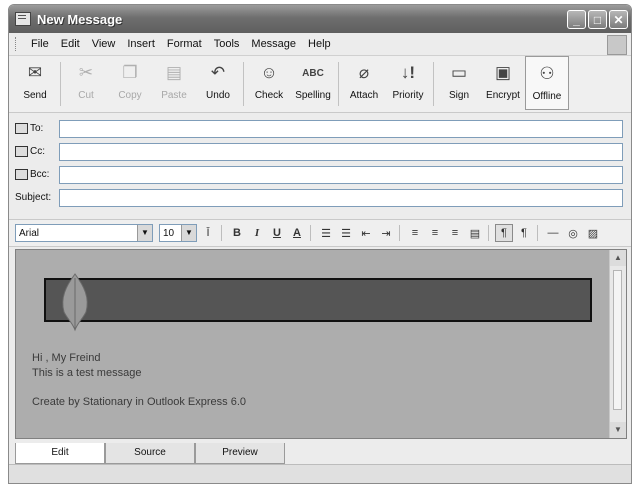 The image size is (632, 484). Describe the element at coordinates (318, 302) in the screenshot. I see `stationery-banner` at that location.